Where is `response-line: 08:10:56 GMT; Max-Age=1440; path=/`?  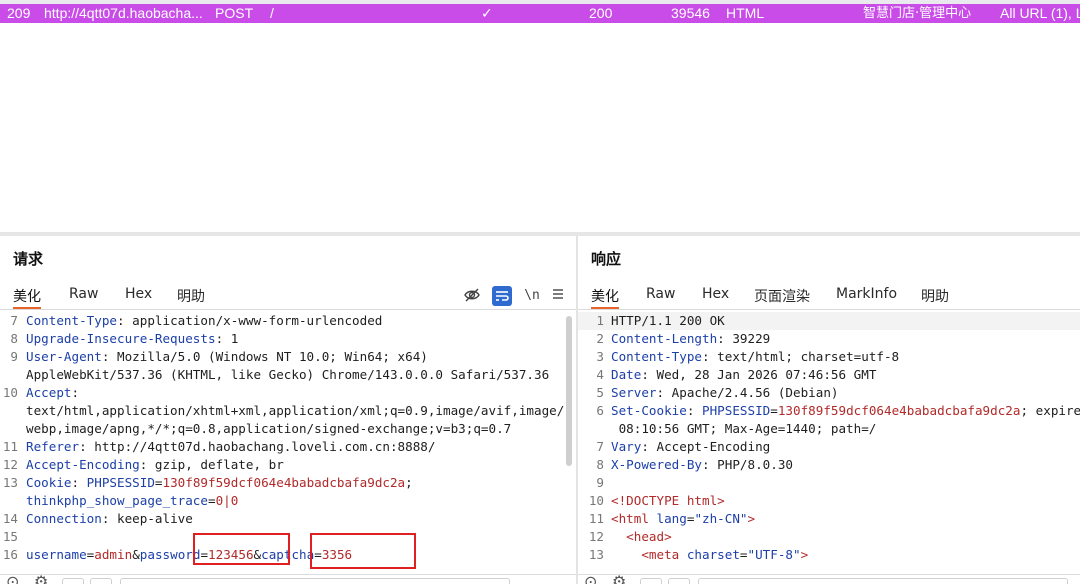 response-line: 08:10:56 GMT; Max-Age=1440; path=/ is located at coordinates (829, 429).